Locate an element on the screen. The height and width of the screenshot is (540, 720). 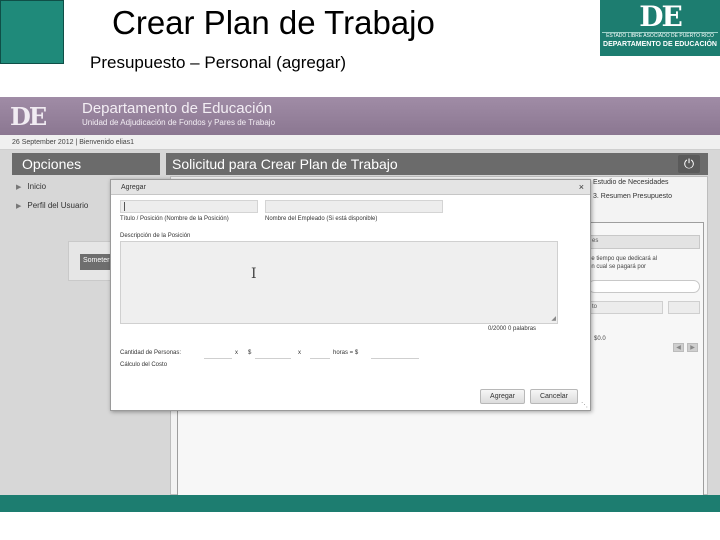
title-position-input is located at coordinates (189, 206).